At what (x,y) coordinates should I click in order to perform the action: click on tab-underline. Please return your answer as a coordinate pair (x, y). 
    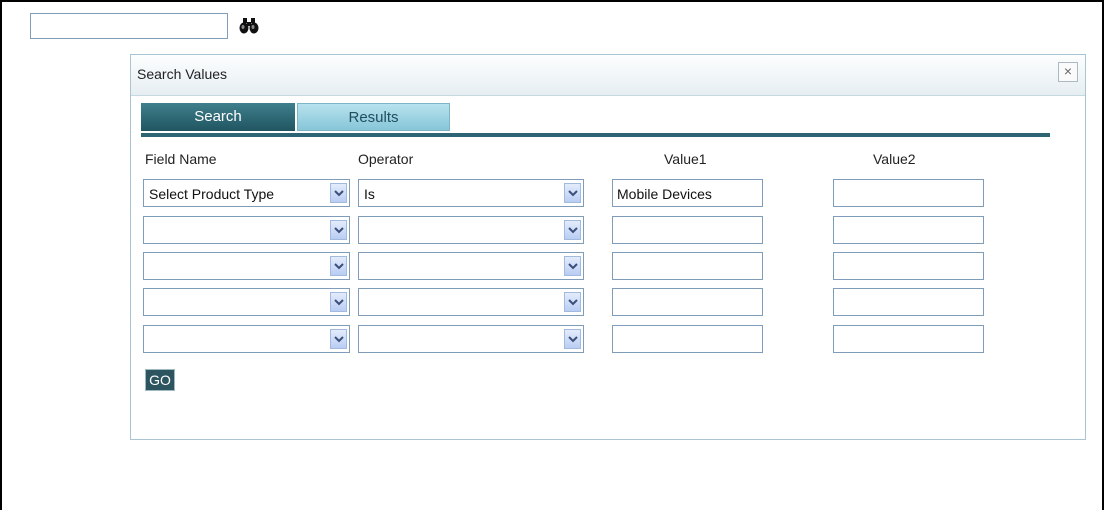
    Looking at the image, I should click on (595, 135).